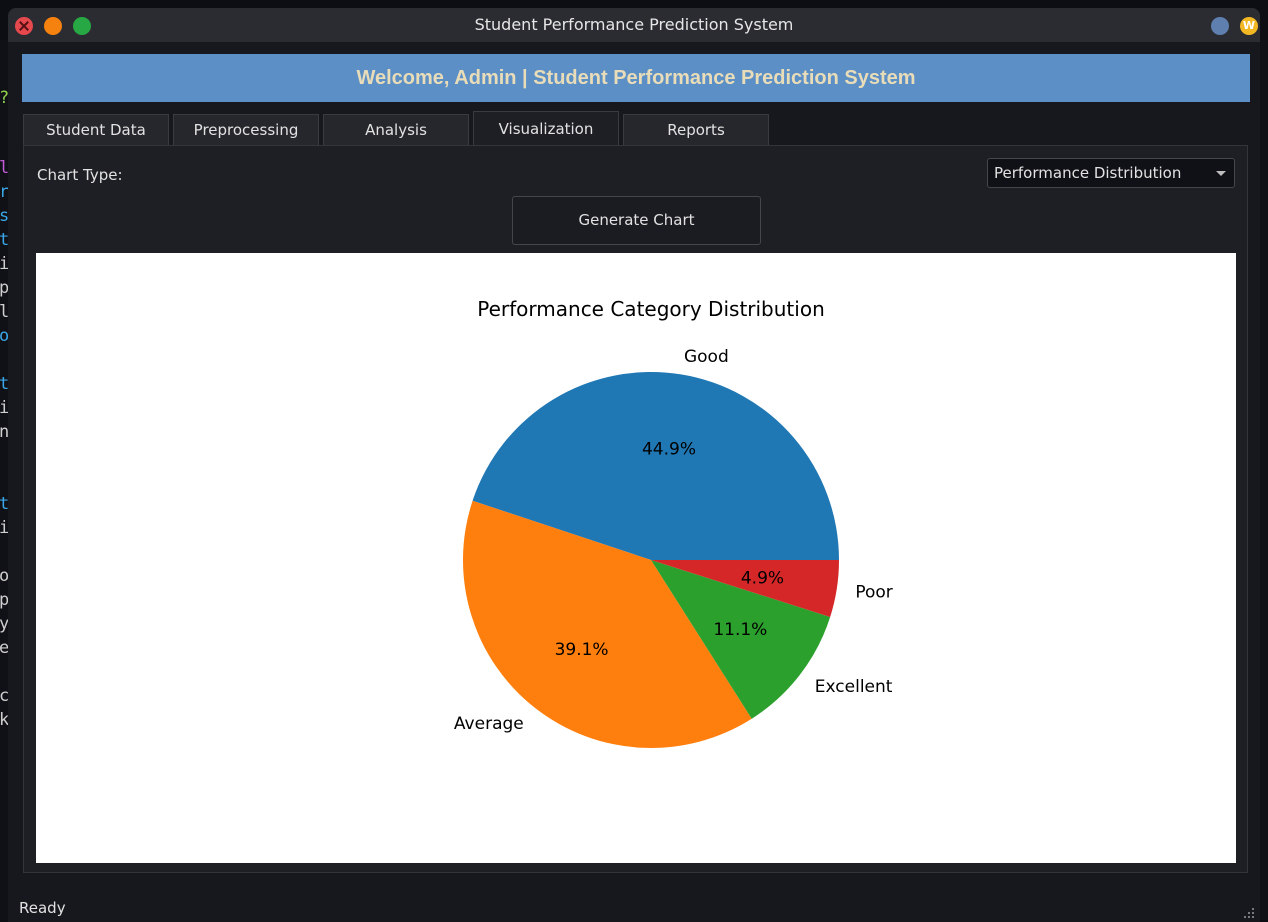 This screenshot has width=1268, height=922. What do you see at coordinates (42, 908) in the screenshot?
I see `status-text: Ready` at bounding box center [42, 908].